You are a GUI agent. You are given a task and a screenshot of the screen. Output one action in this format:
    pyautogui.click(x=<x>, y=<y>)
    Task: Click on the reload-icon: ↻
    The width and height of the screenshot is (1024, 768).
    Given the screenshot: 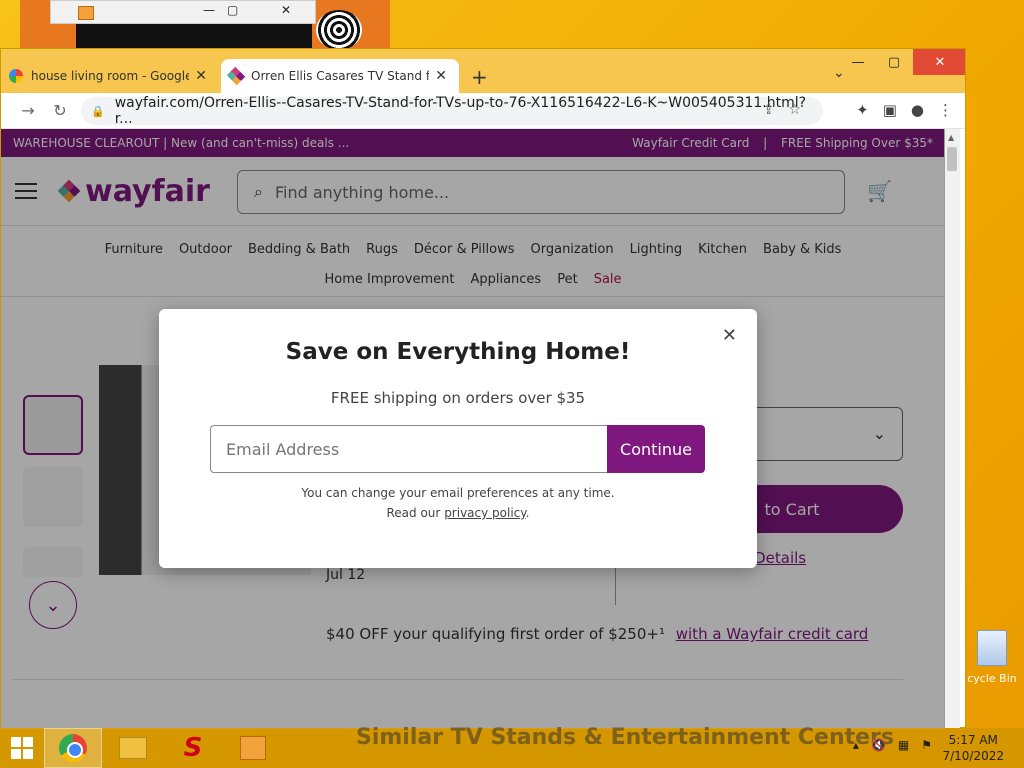 What is the action you would take?
    pyautogui.click(x=60, y=110)
    